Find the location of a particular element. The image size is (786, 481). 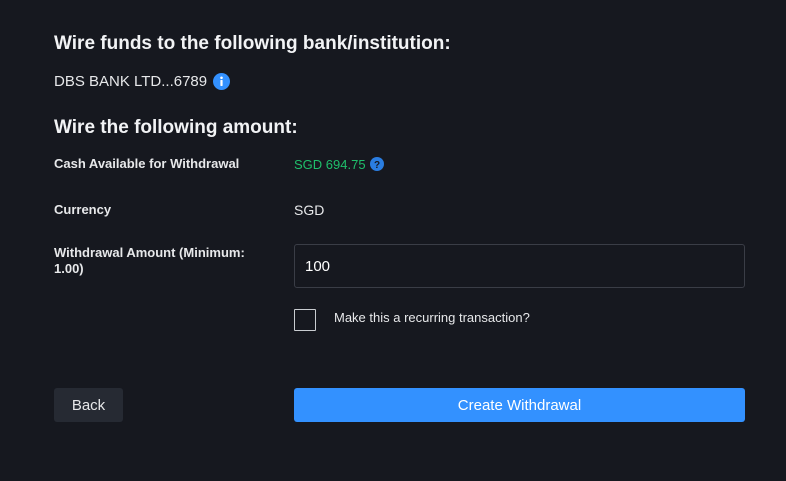

back-button: Back is located at coordinates (88, 405).